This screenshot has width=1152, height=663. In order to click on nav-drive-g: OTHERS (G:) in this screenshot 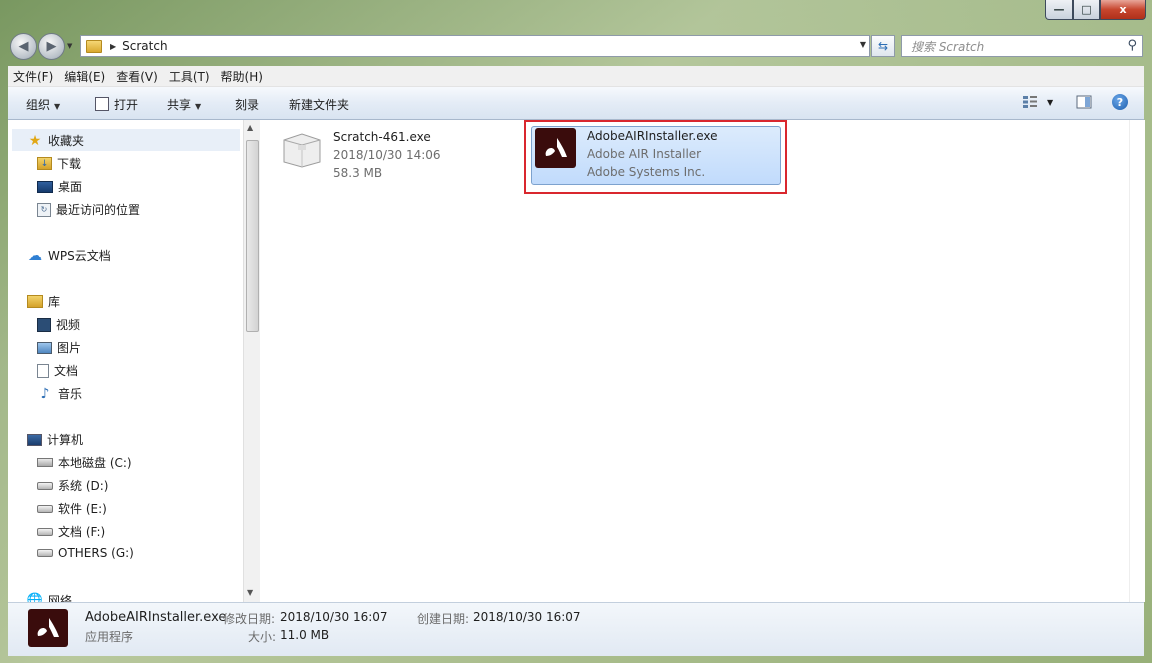, I will do `click(85, 553)`.